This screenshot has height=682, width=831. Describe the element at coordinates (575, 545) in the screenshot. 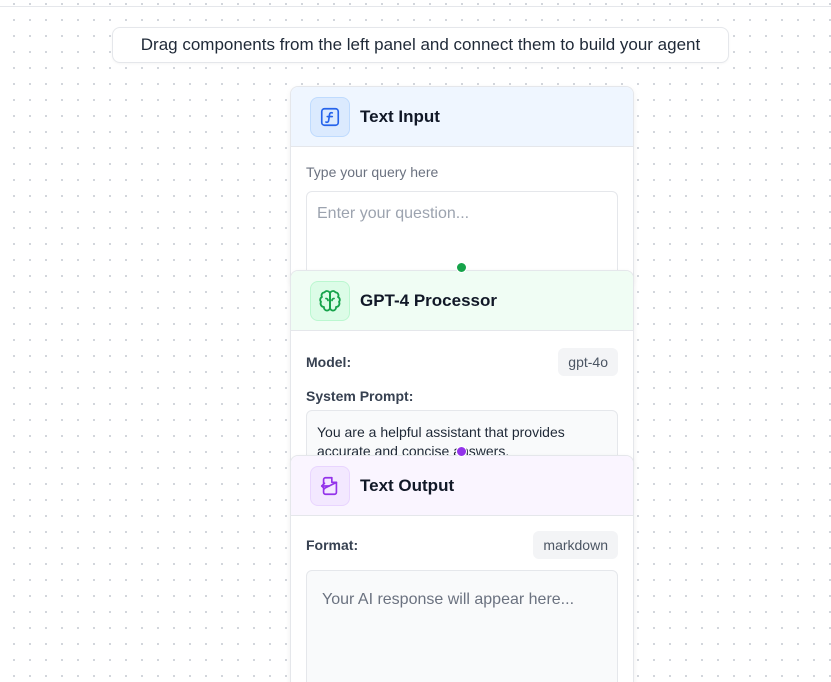

I see `format-value-chip: markdown` at that location.